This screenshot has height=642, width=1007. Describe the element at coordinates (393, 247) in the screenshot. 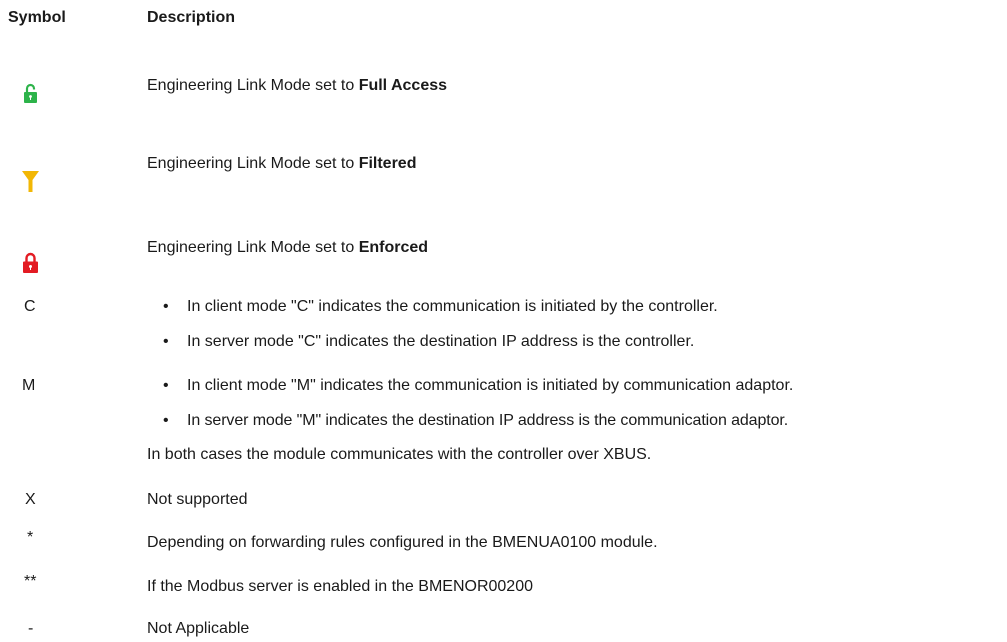

I see `enforced-mode: Enforced` at that location.